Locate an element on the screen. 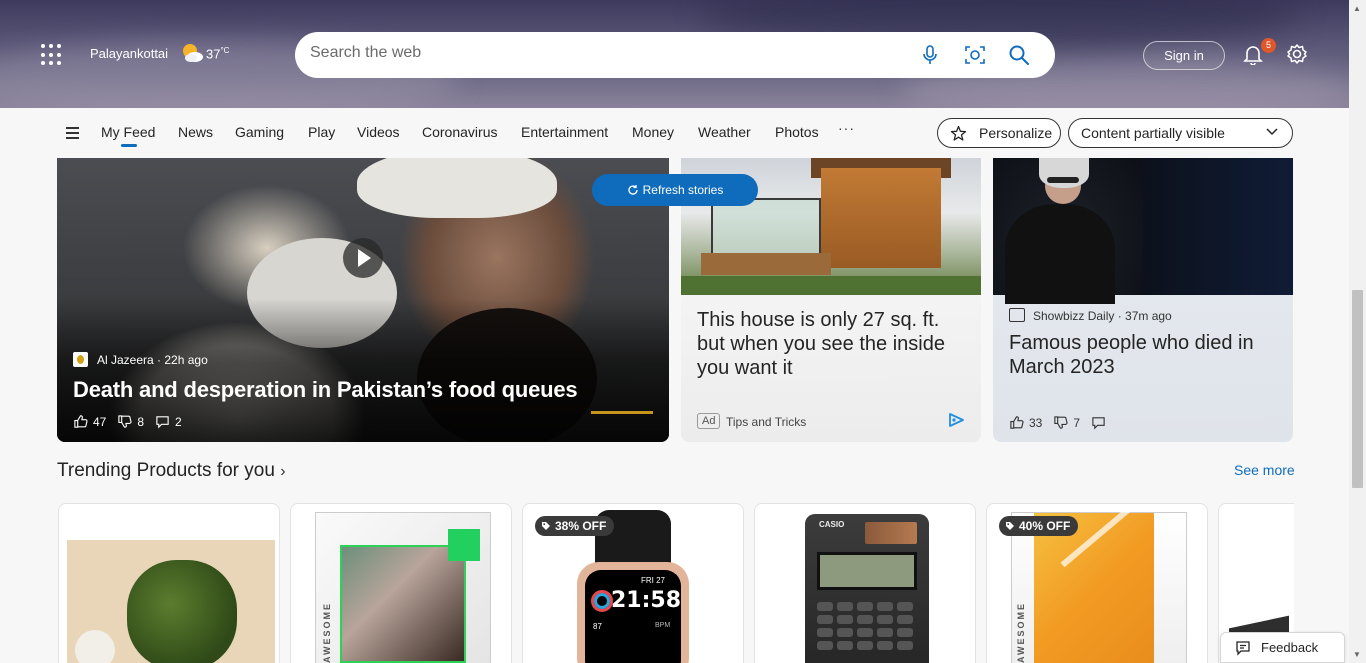 The height and width of the screenshot is (663, 1366). discount-badge: 40% OFF is located at coordinates (1039, 526).